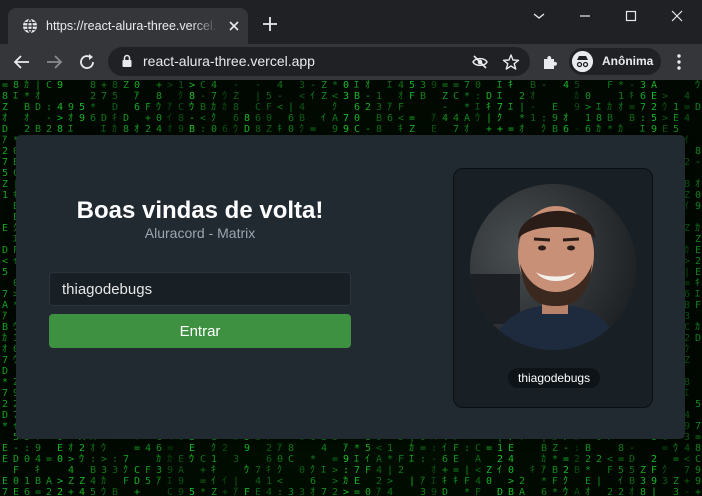  Describe the element at coordinates (319, 61) in the screenshot. I see `address-bar: react-alura-three.vercel.app` at that location.